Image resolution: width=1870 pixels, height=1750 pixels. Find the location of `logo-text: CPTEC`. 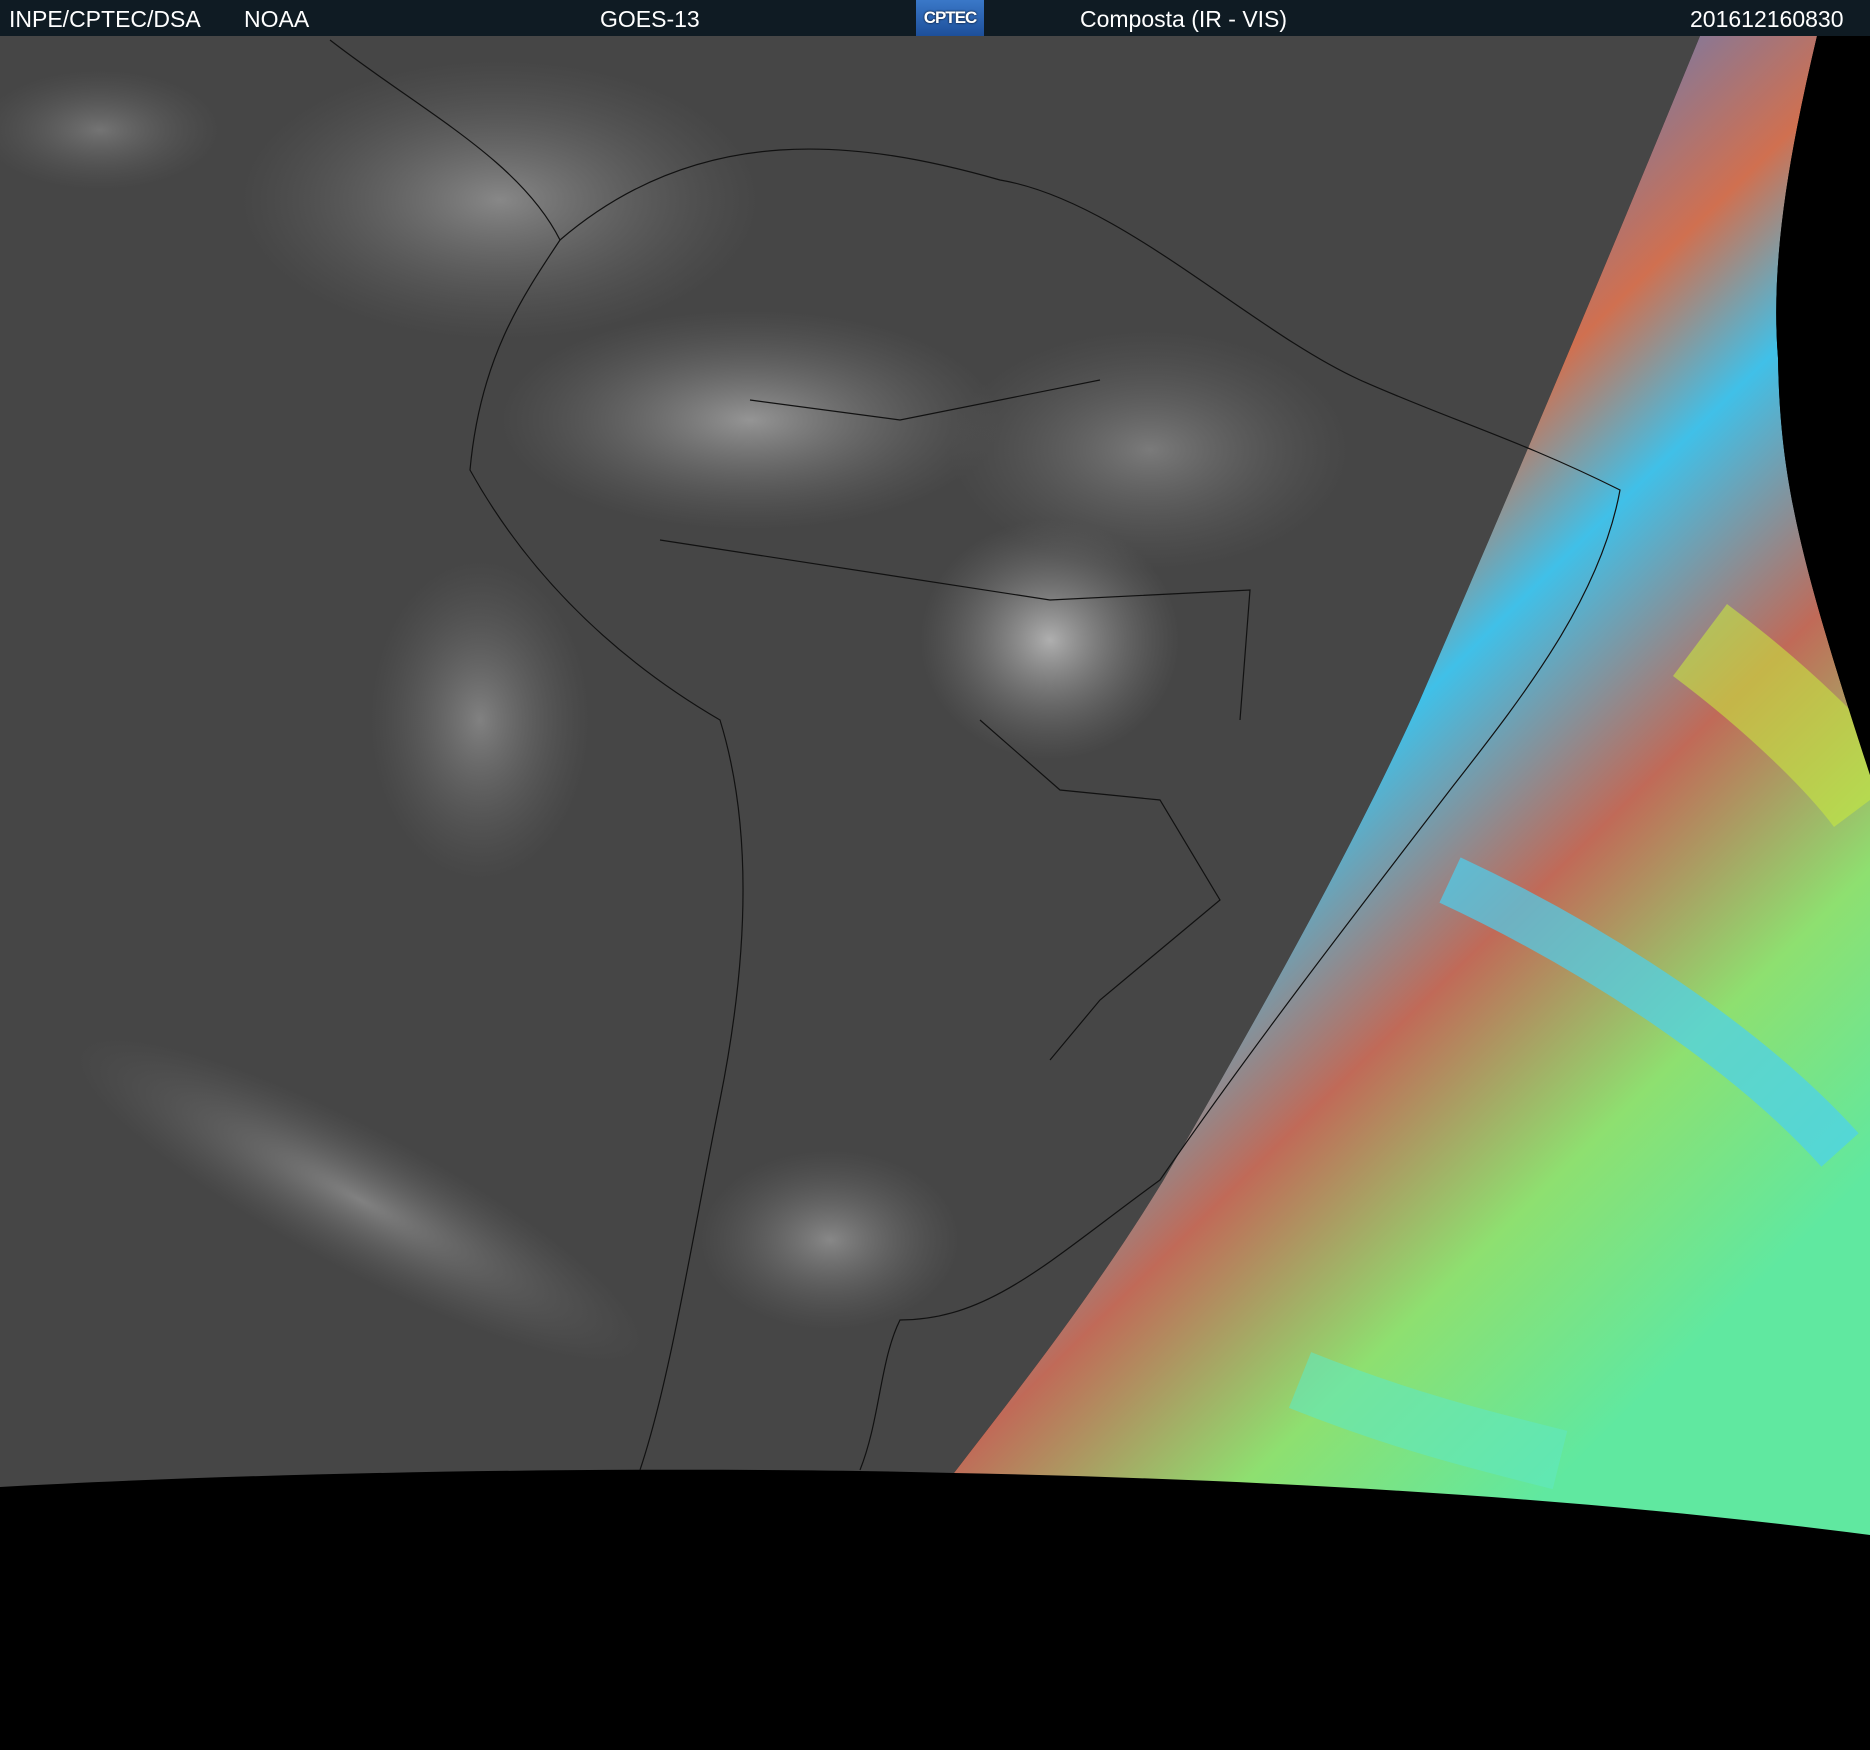

logo-text: CPTEC is located at coordinates (950, 17).